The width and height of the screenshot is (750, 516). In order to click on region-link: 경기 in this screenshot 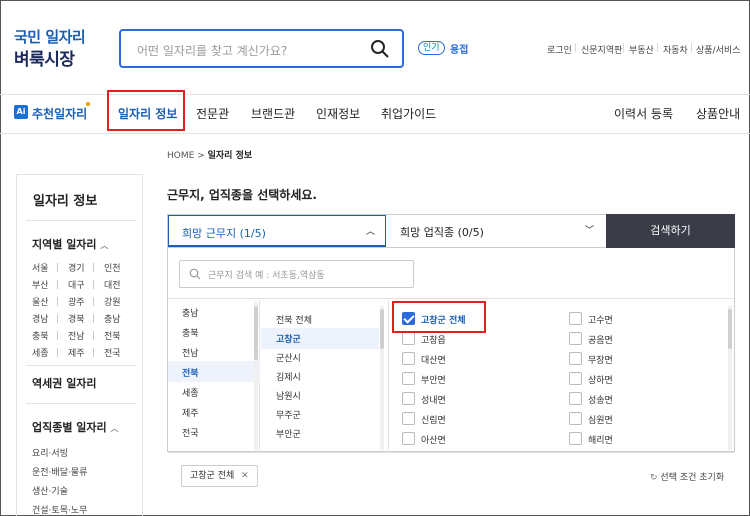, I will do `click(80, 267)`.